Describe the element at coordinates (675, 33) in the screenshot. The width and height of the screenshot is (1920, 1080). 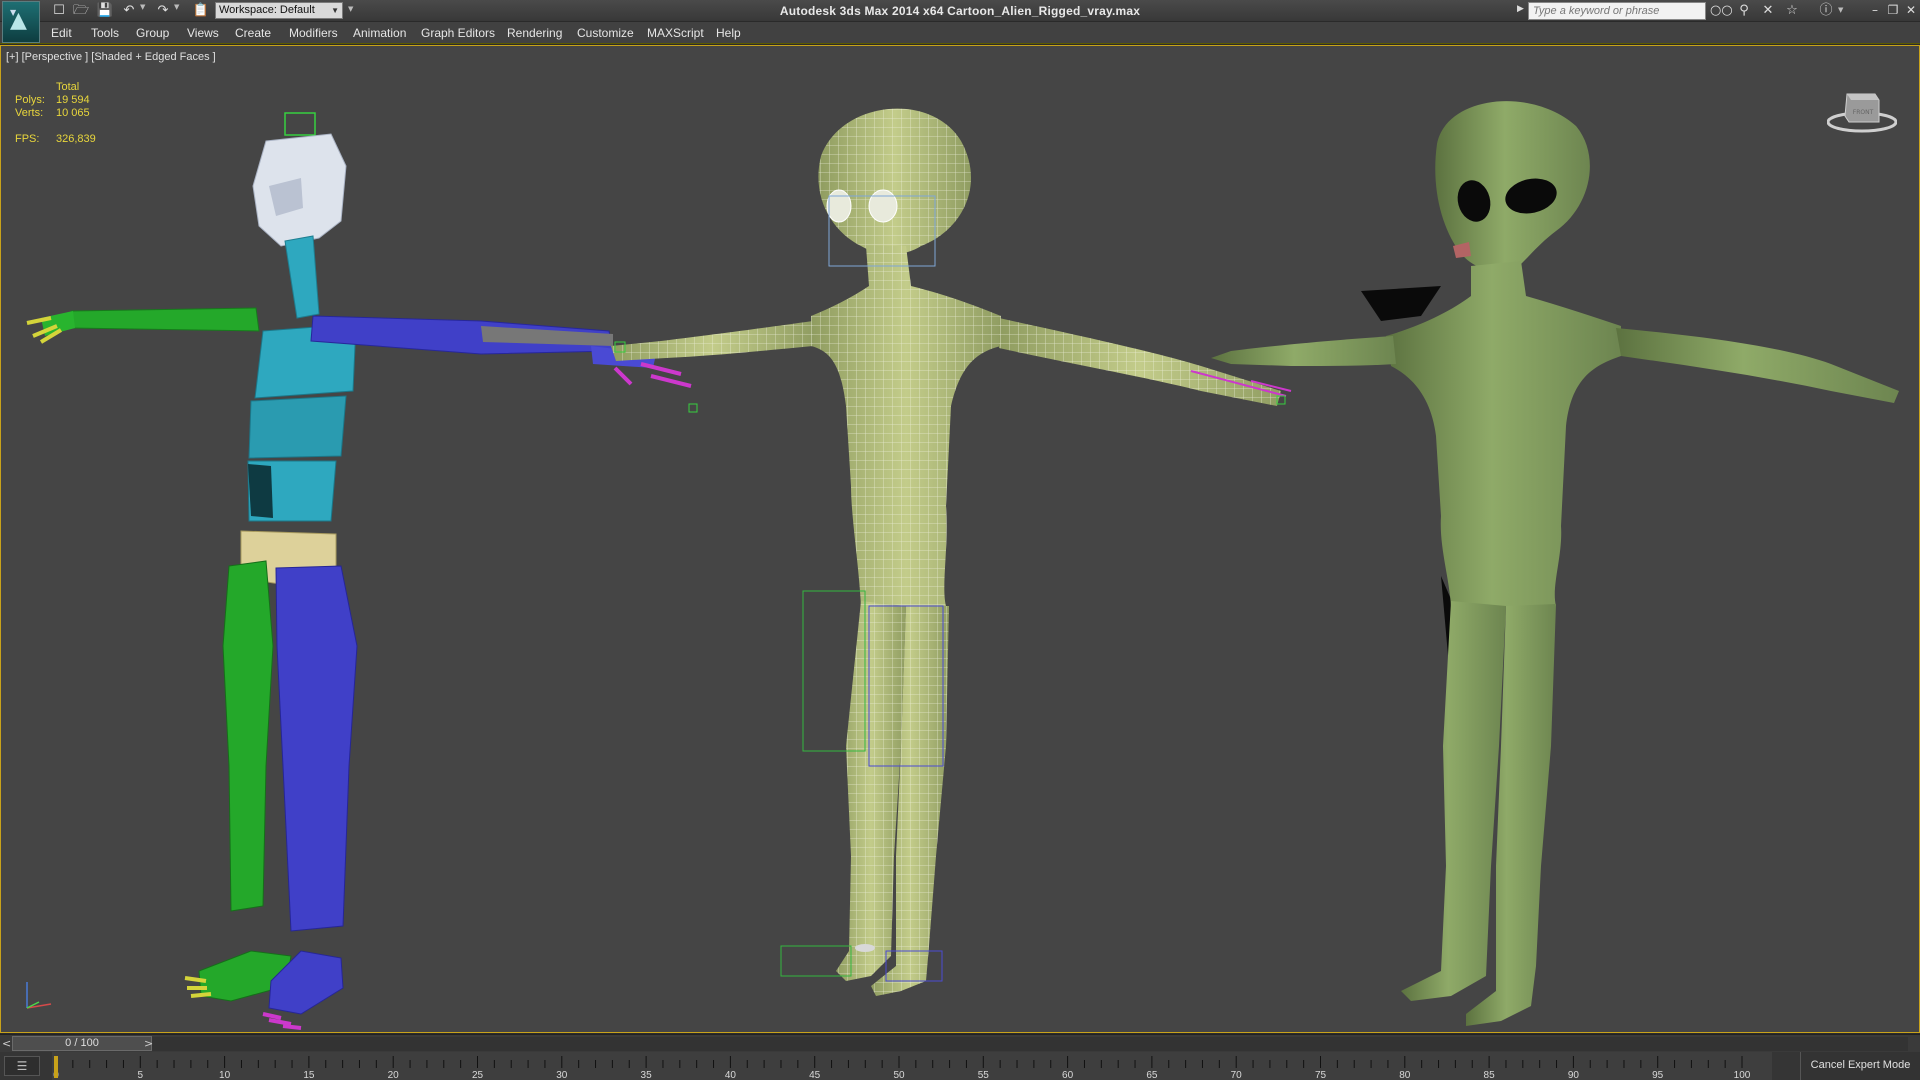
I see `menu-maxscript: MAXScript` at that location.